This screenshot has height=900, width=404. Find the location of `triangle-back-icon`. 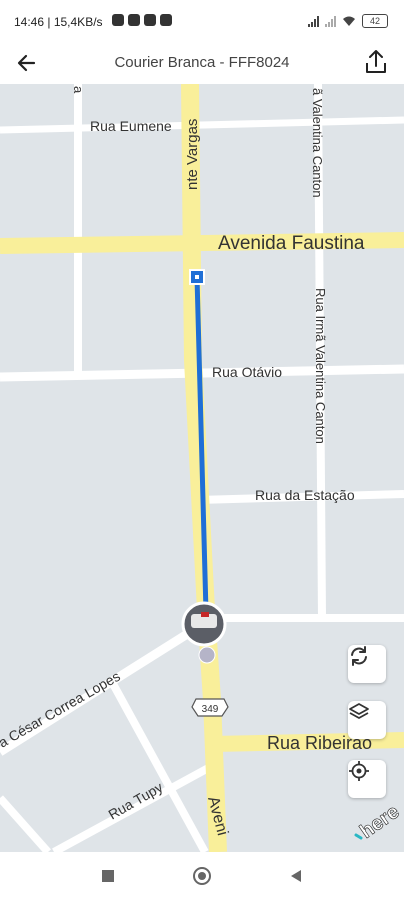

triangle-back-icon is located at coordinates (296, 876).